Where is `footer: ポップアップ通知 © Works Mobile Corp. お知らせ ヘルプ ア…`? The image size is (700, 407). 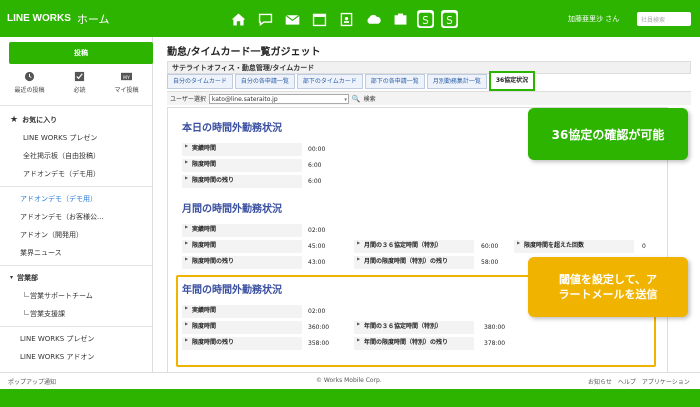
footer: ポップアップ通知 © Works Mobile Corp. お知らせ ヘルプ ア… is located at coordinates (350, 380).